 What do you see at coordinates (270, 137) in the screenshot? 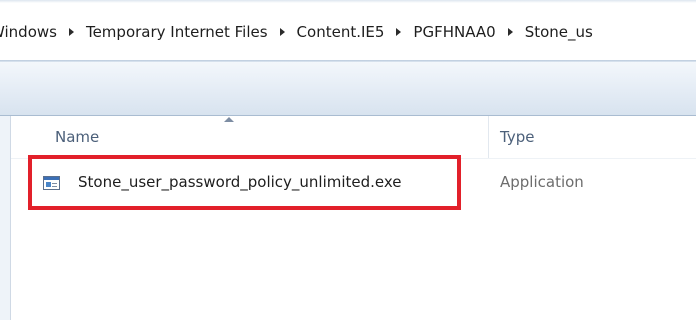
I see `column-header-name: Name` at bounding box center [270, 137].